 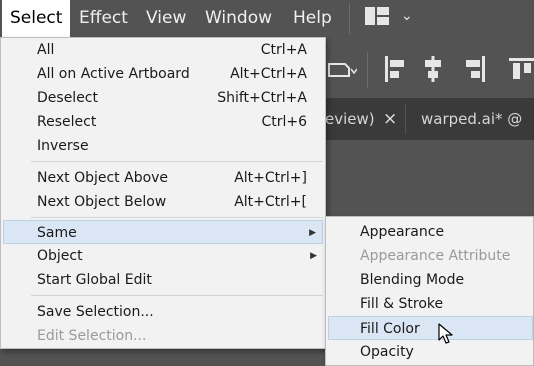 I want to click on menu-item-label: Next Object Below, so click(x=102, y=202).